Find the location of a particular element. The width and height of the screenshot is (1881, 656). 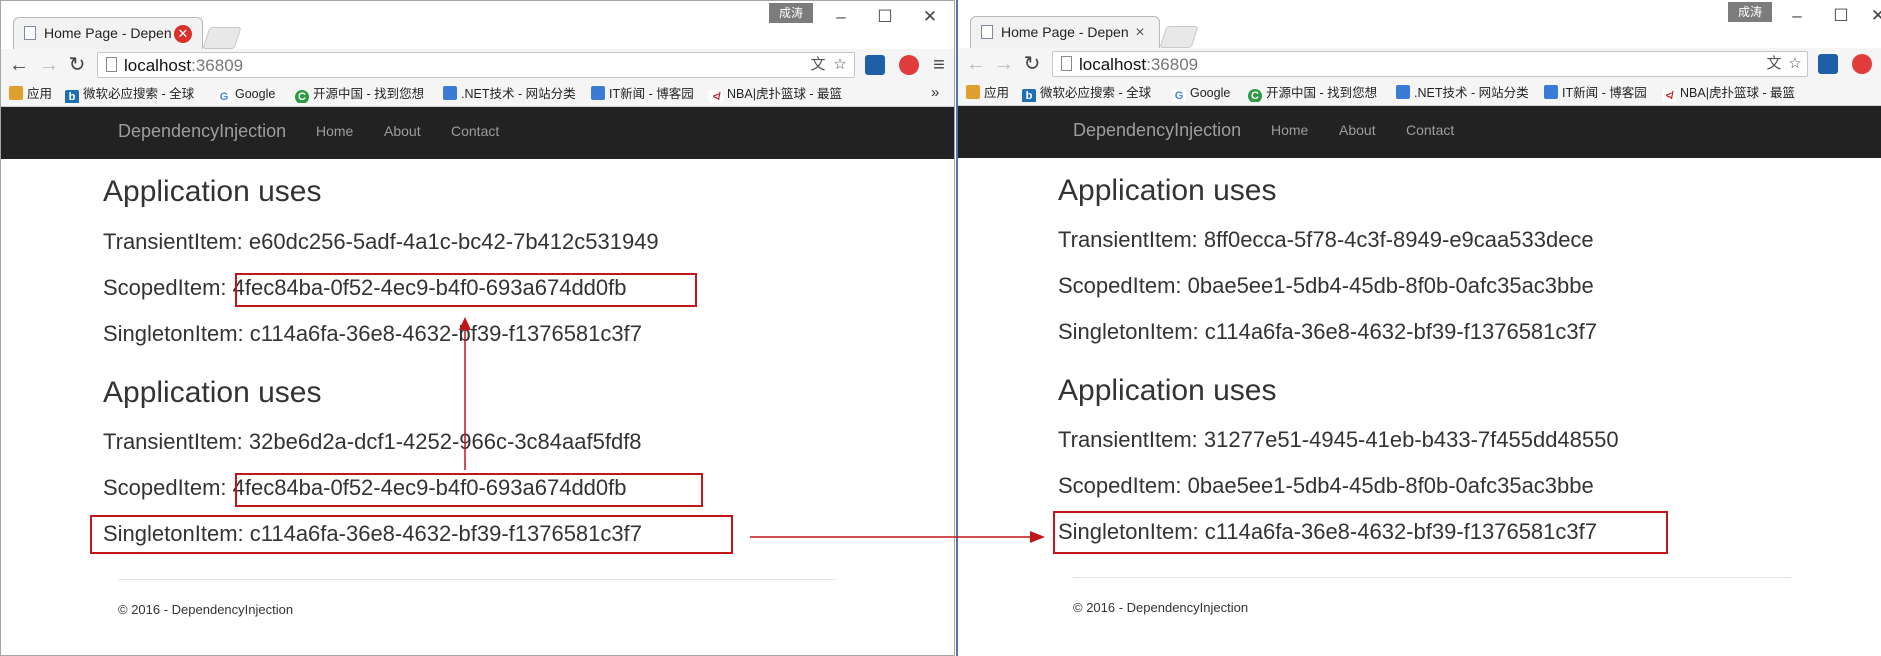

tab-title: Home Page - Depende is located at coordinates (1065, 32).